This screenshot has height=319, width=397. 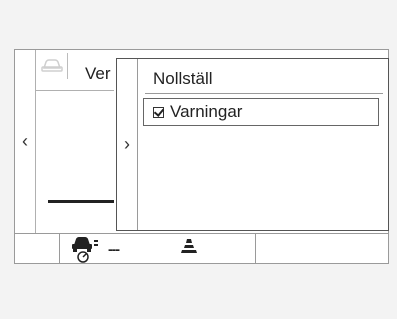 I want to click on menu-divider, so click(x=264, y=93).